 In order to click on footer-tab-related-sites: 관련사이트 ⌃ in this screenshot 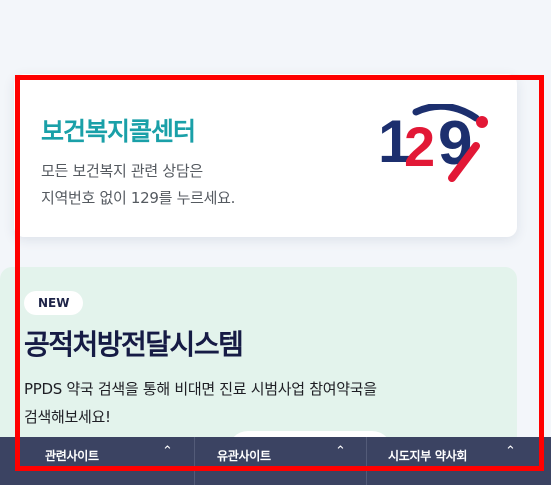, I will do `click(97, 461)`.